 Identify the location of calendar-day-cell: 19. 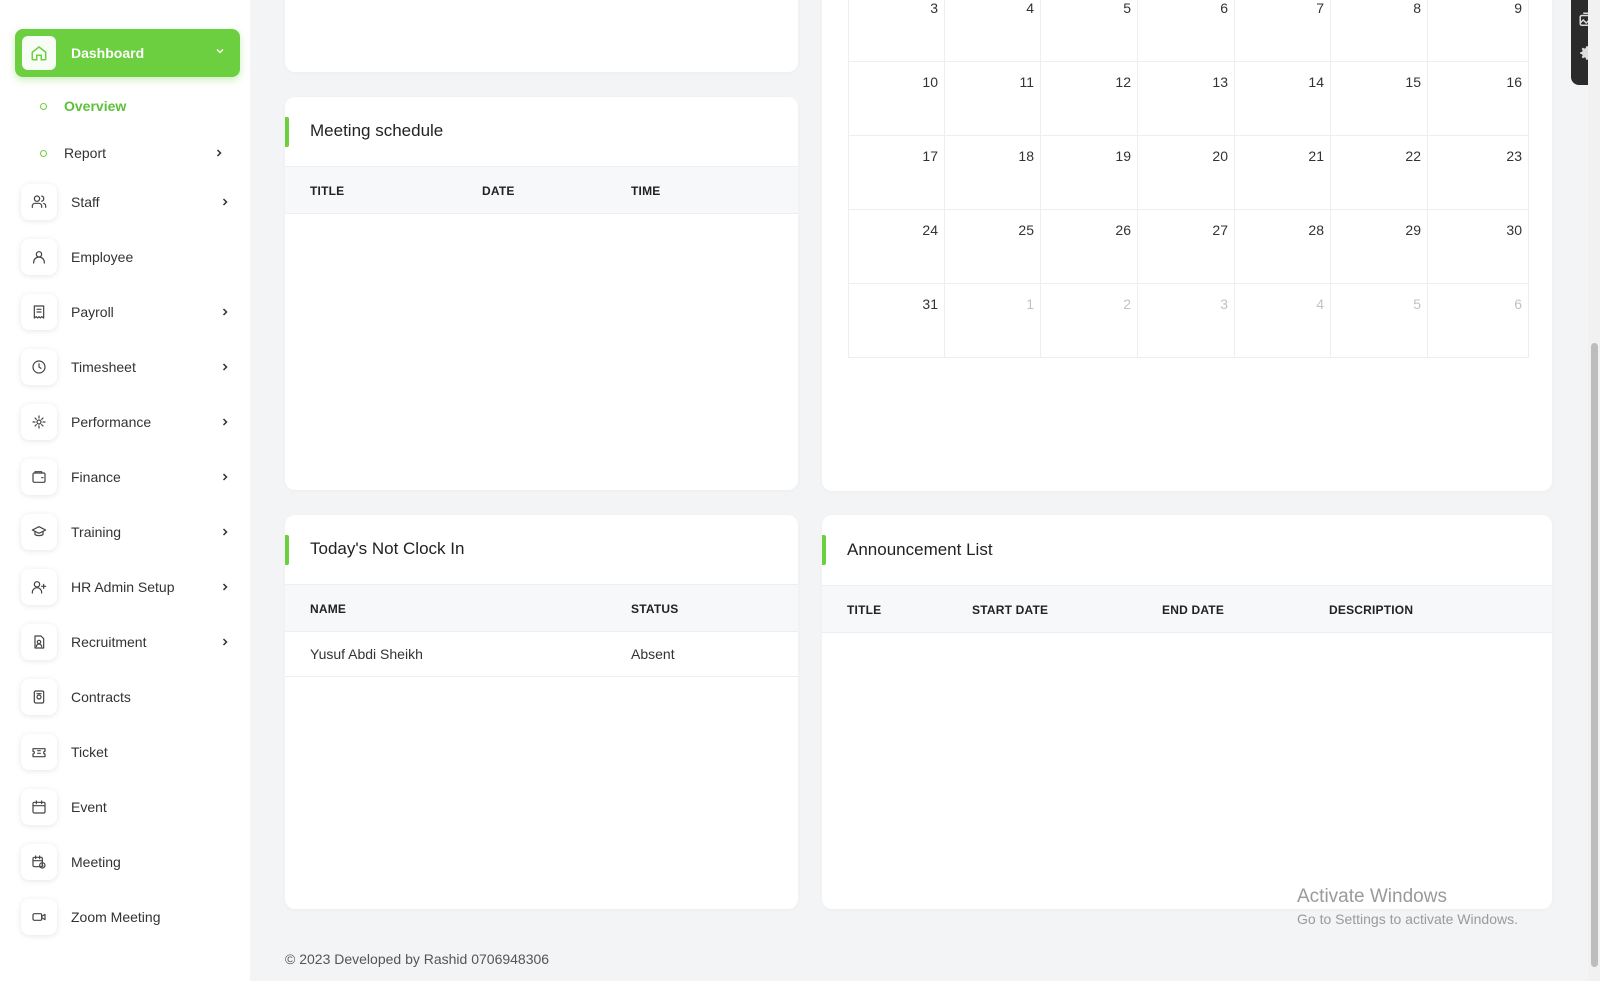
(1089, 173).